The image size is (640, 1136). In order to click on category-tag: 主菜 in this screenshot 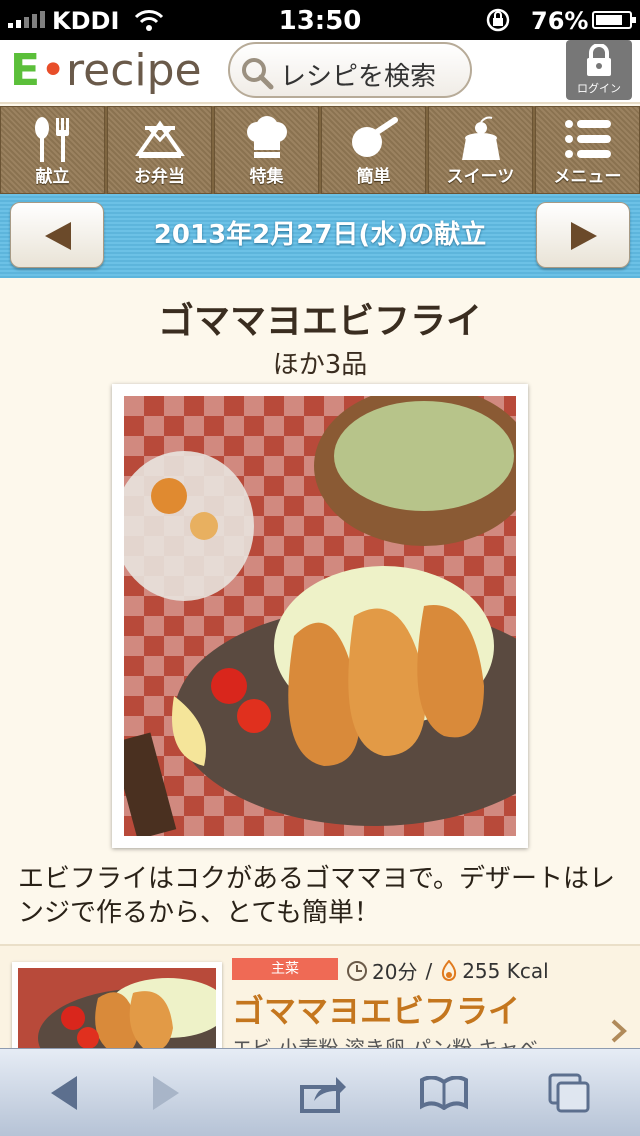, I will do `click(285, 969)`.